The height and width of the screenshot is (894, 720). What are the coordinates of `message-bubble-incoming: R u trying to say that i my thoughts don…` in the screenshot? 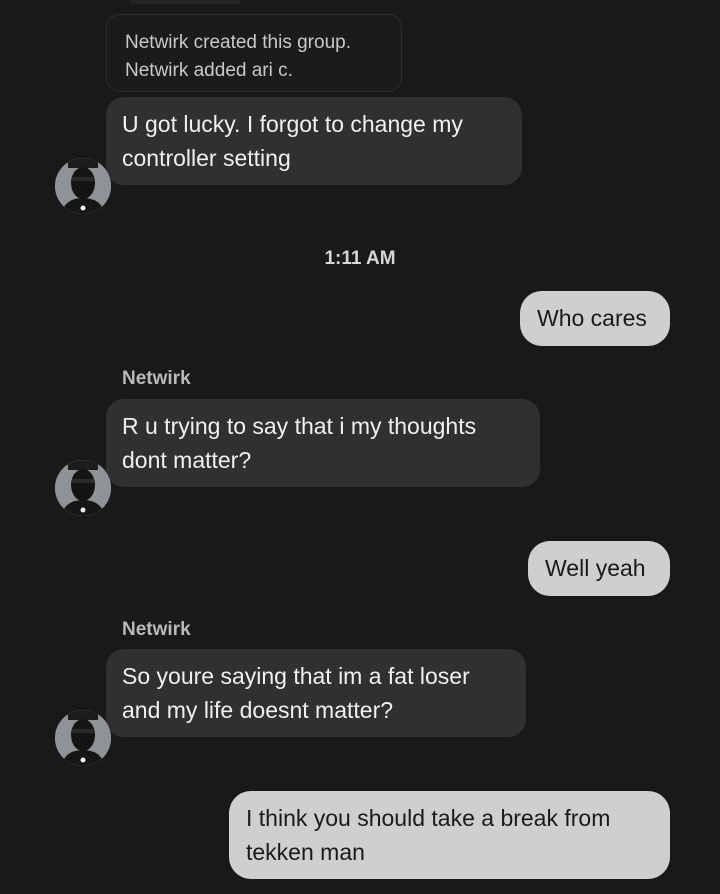 It's located at (323, 443).